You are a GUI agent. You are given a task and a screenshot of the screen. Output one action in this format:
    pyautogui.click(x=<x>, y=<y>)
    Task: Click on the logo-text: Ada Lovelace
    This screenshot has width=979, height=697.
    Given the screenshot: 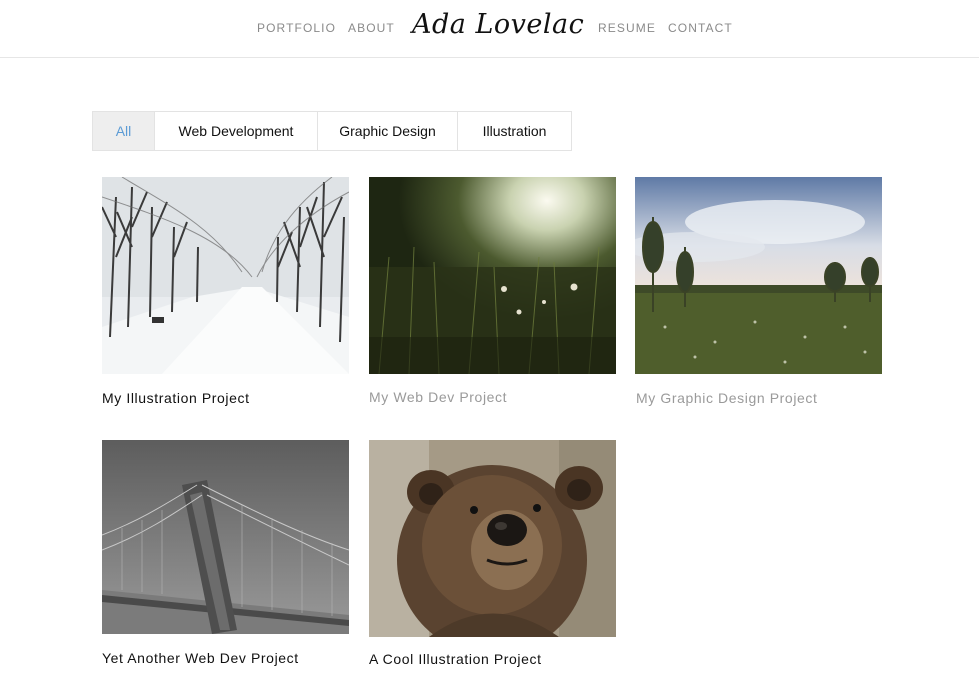 What is the action you would take?
    pyautogui.click(x=496, y=24)
    